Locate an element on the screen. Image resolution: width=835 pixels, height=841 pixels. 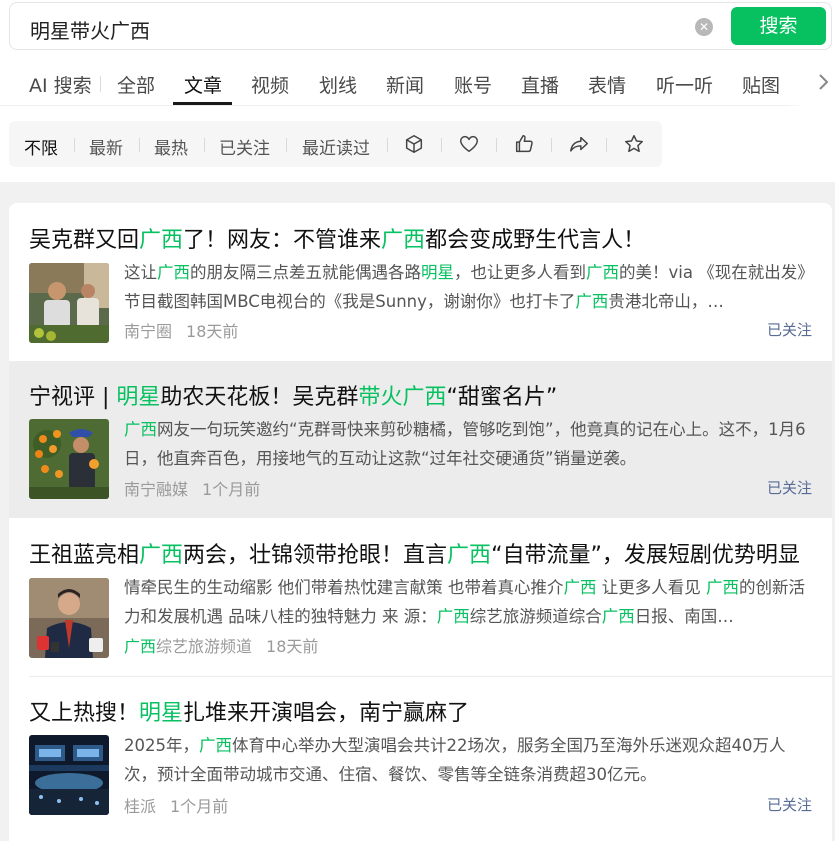
chevron-right-icon is located at coordinates (823, 82).